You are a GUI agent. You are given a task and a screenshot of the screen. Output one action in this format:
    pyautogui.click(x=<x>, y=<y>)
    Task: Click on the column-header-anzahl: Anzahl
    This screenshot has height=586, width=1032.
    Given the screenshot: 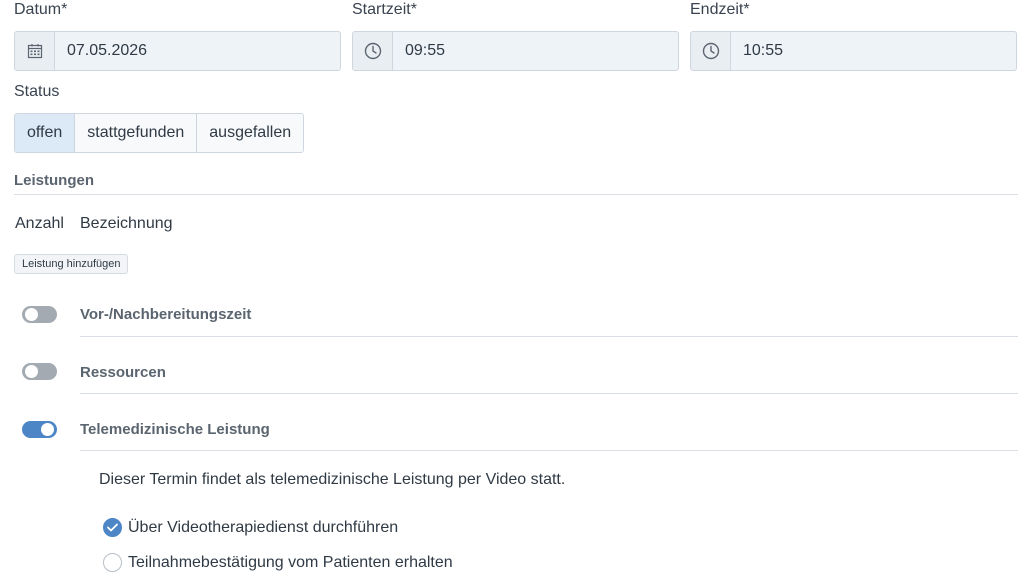 What is the action you would take?
    pyautogui.click(x=39, y=223)
    